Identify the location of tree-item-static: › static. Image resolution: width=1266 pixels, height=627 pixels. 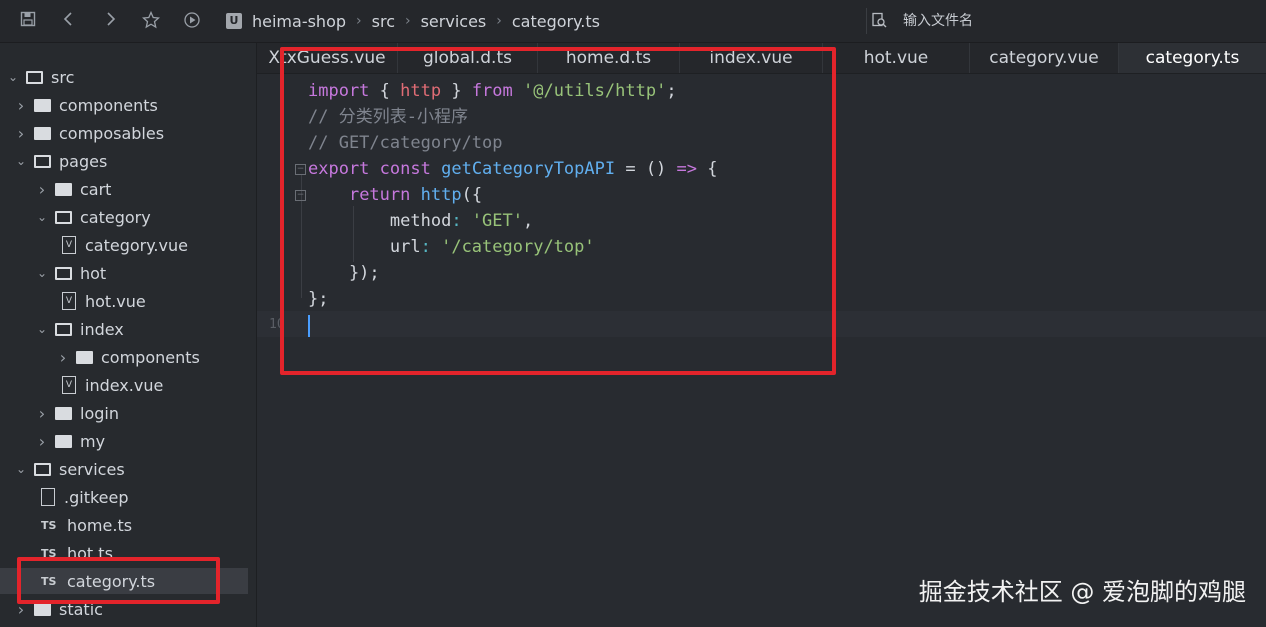
(124, 609).